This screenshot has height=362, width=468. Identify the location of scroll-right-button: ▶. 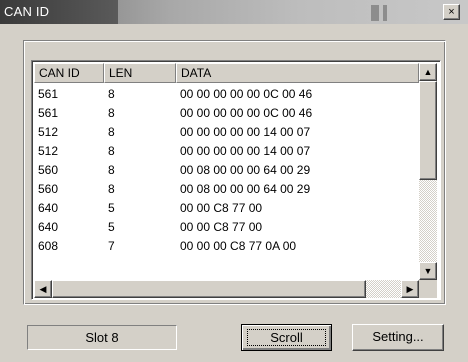
(410, 289).